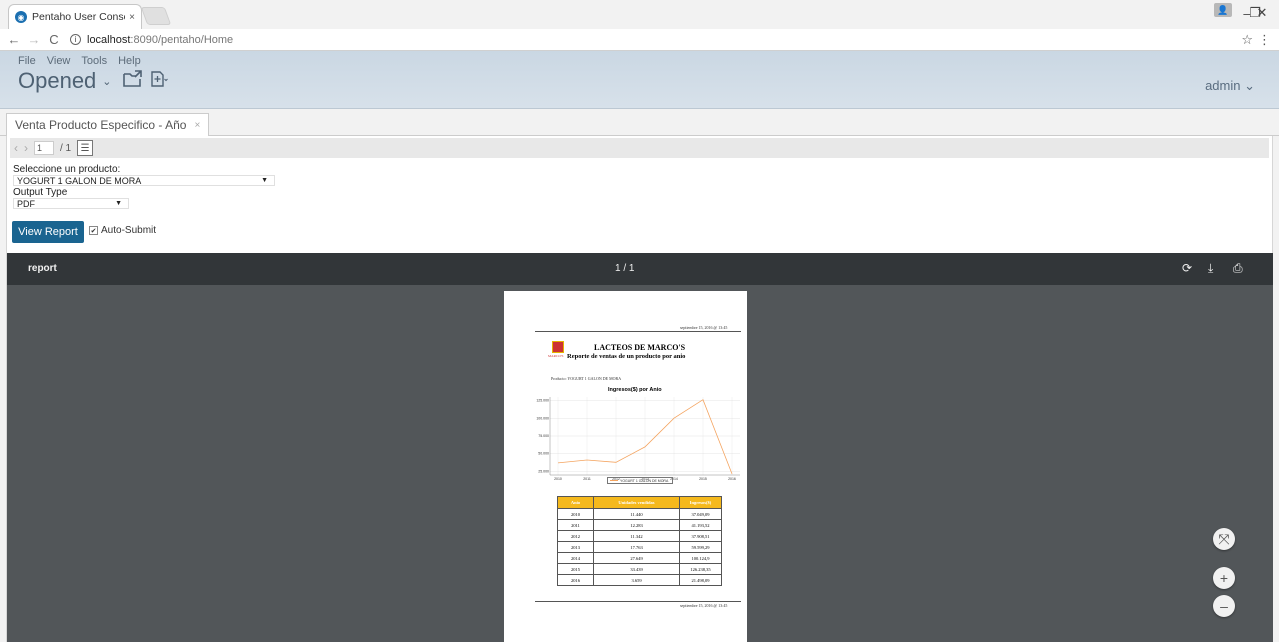 The image size is (1279, 642). I want to click on tab-venta-producto: Venta Producto Especifico - Año ×, so click(108, 125).